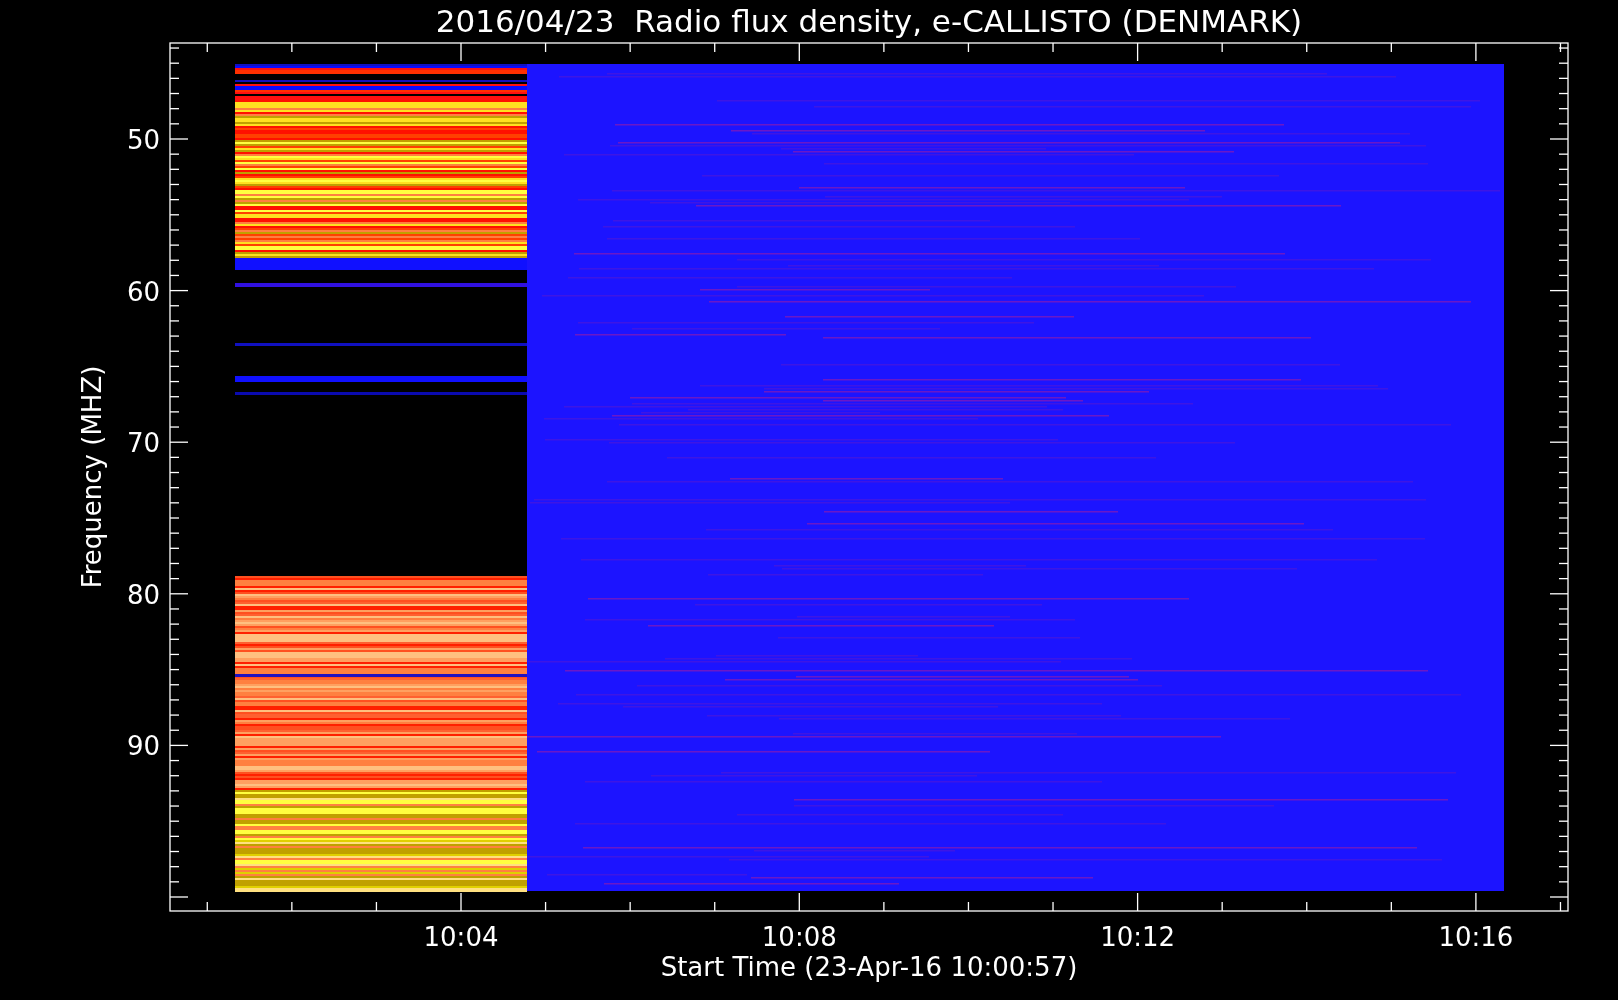 The width and height of the screenshot is (1618, 1000). I want to click on tick-label: 10:08, so click(799, 937).